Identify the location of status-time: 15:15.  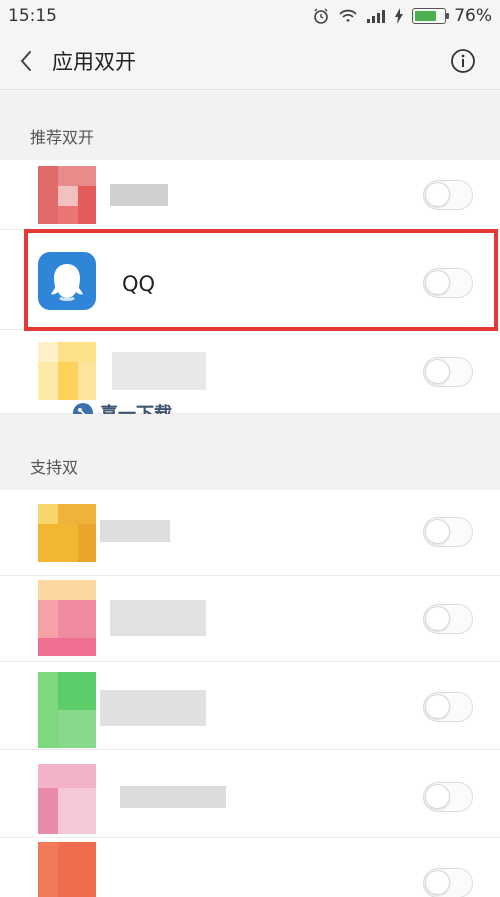
(32, 16).